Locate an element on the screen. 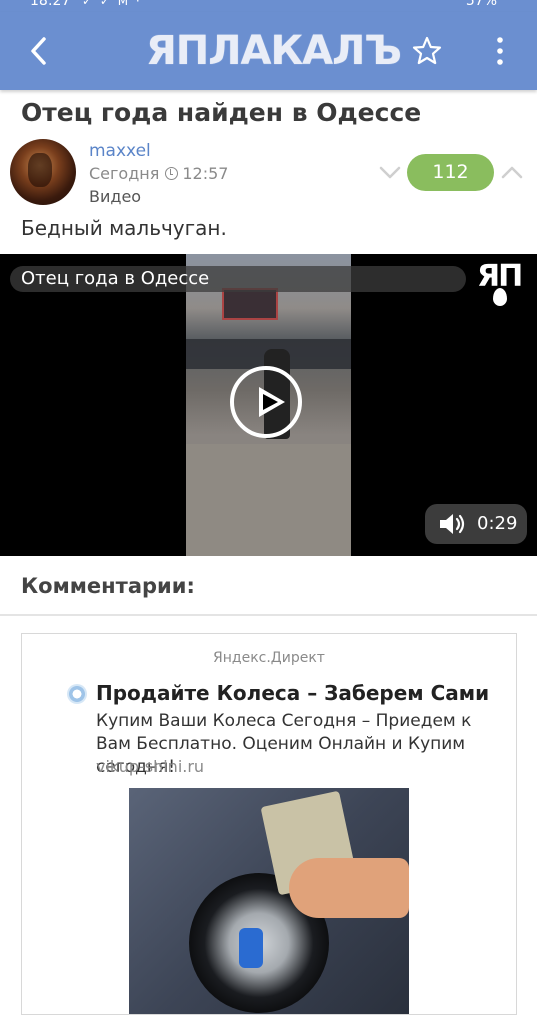 This screenshot has height=1015, width=537. clock-icon is located at coordinates (172, 173).